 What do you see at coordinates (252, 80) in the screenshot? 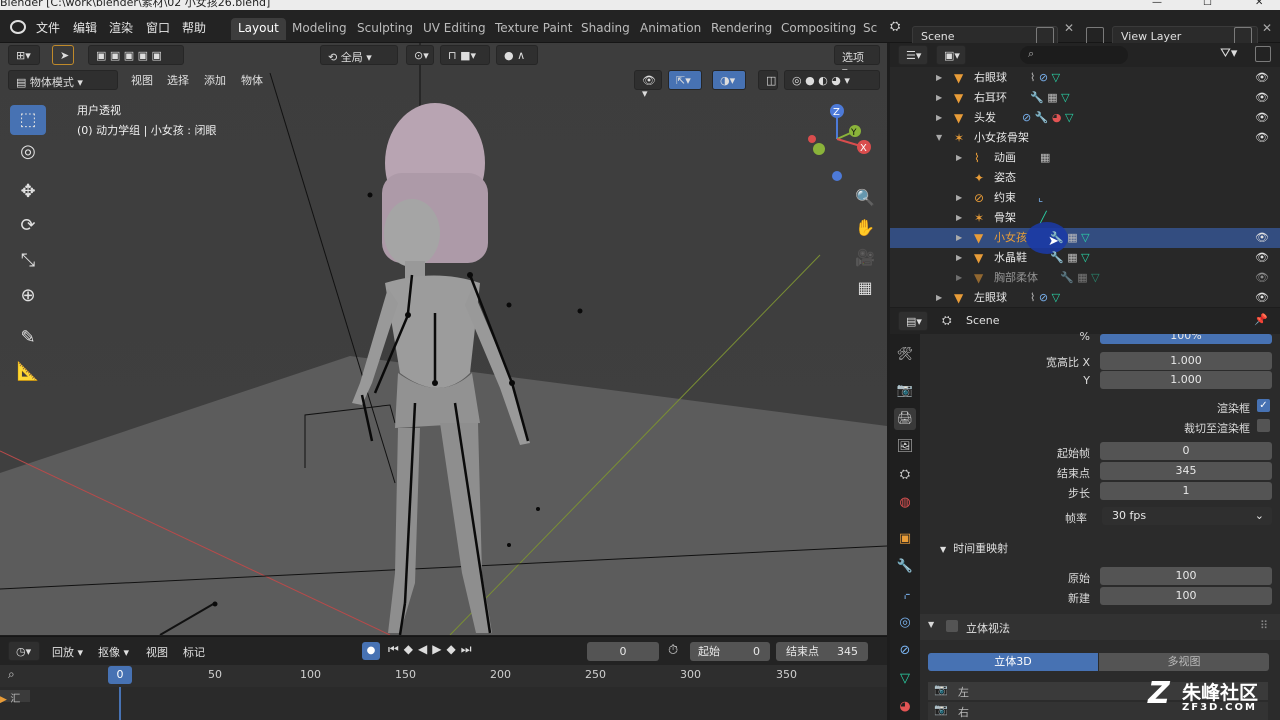
I see `menu-object: 物体` at bounding box center [252, 80].